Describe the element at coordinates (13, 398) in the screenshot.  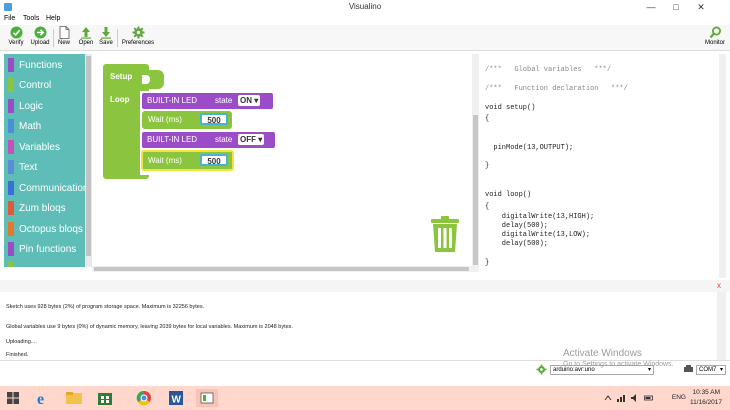
I see `windows-start-icon` at that location.